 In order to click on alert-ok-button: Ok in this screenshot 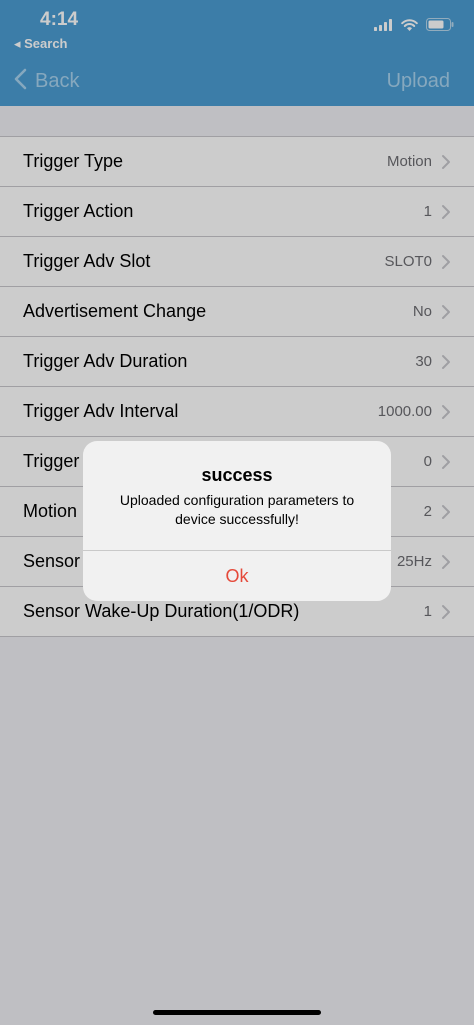, I will do `click(237, 576)`.